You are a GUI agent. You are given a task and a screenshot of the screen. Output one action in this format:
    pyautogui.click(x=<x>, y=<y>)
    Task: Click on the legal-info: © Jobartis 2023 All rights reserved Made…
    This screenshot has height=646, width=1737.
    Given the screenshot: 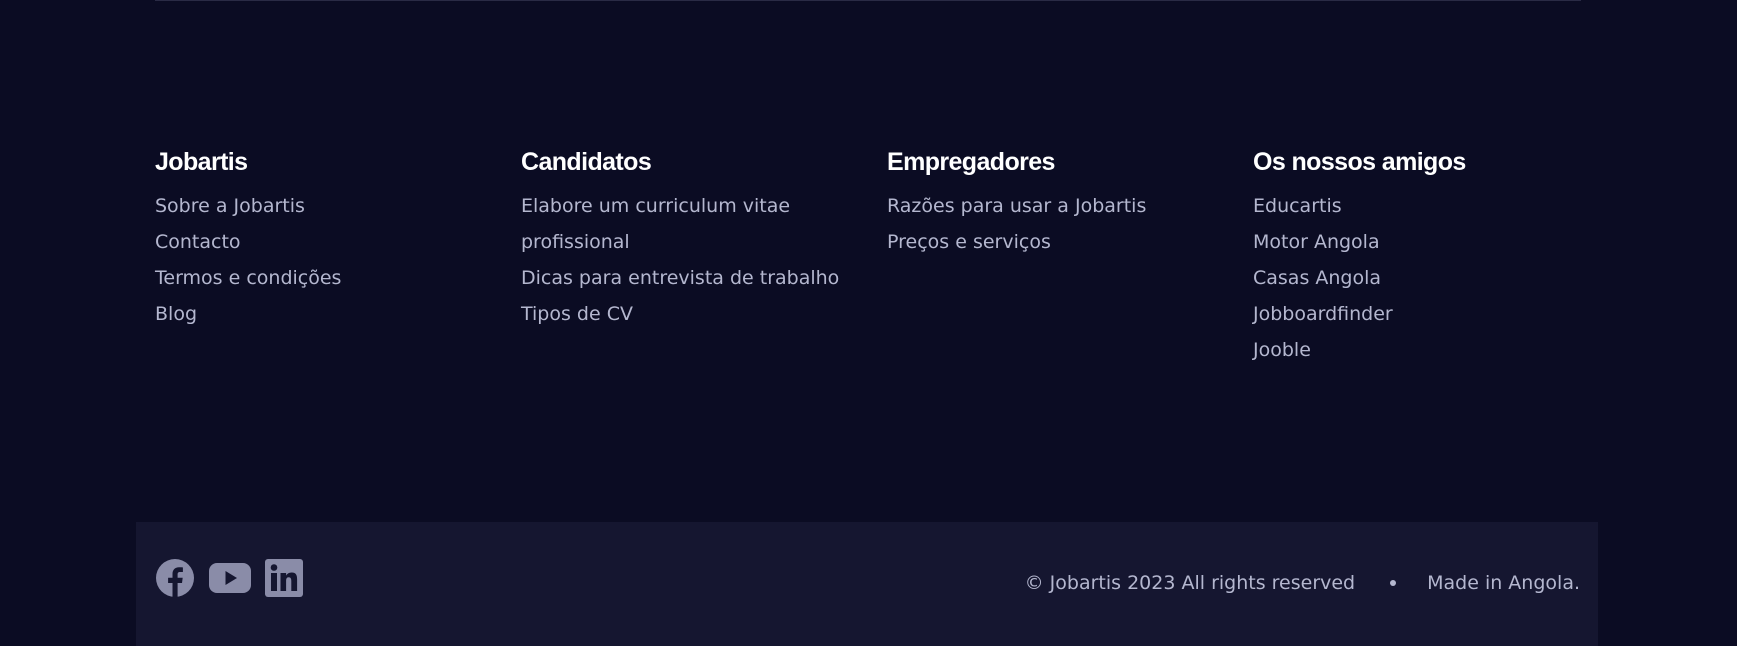 What is the action you would take?
    pyautogui.click(x=1302, y=583)
    